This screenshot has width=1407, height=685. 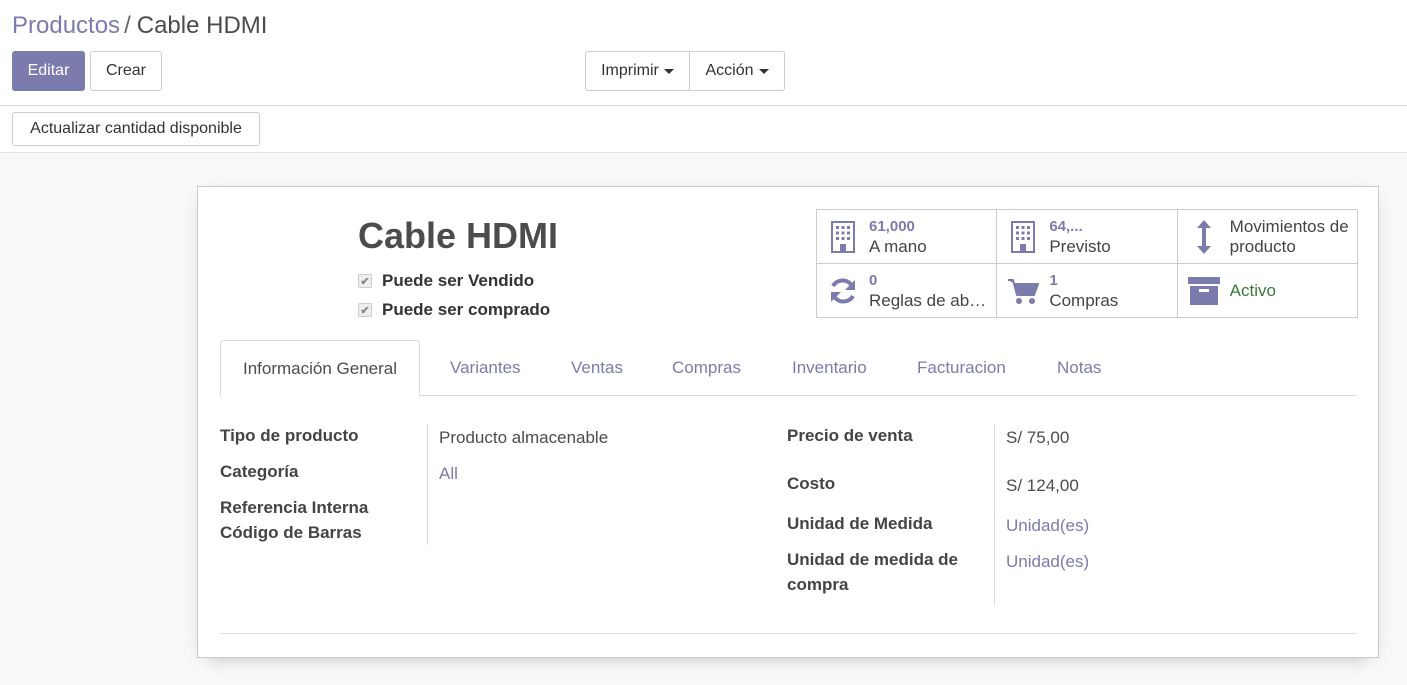 I want to click on breadcrumb: Productos / Cable HDMI, so click(x=139, y=26).